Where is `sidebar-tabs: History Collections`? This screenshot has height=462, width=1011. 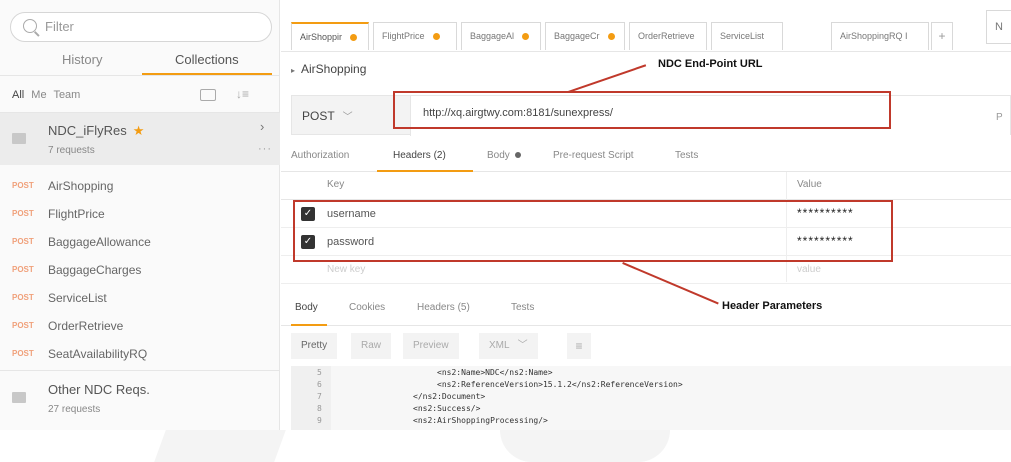 sidebar-tabs: History Collections is located at coordinates (140, 62).